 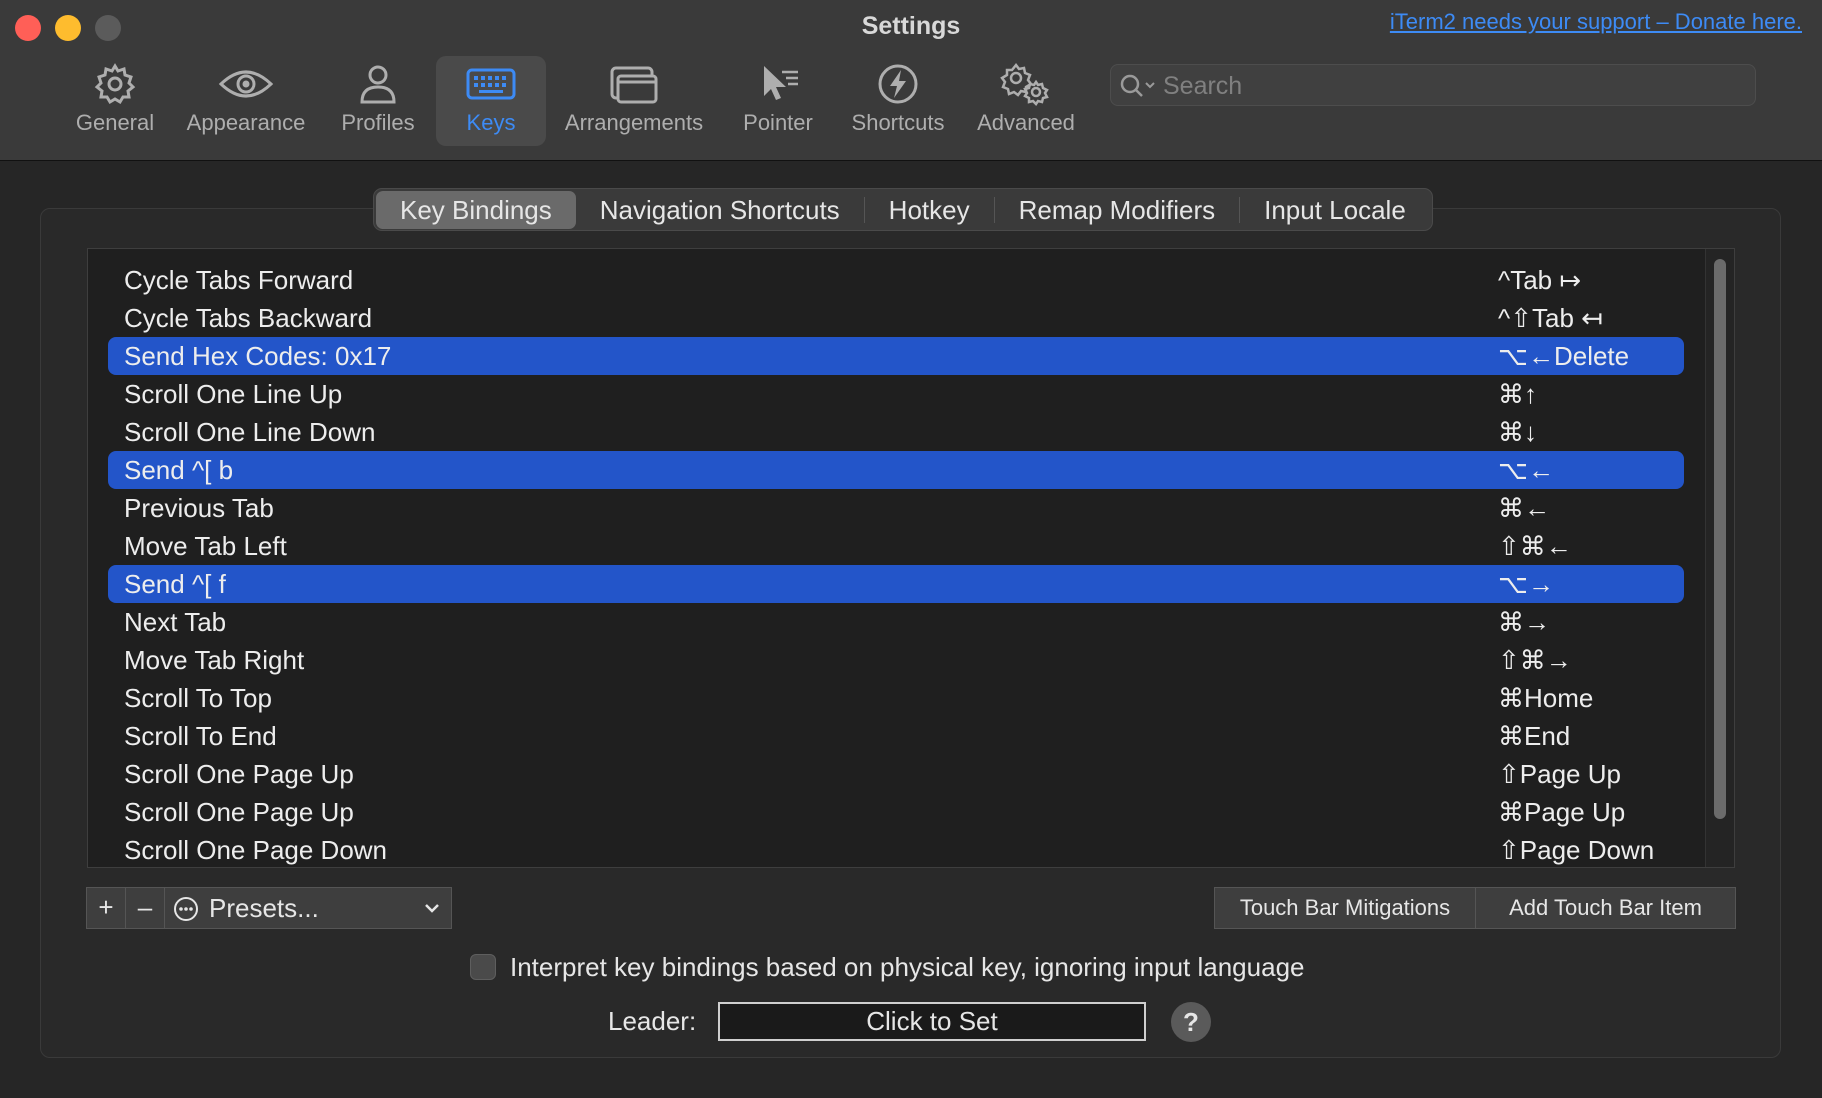 I want to click on table-row: Move Tab Right ⇧⌘→, so click(x=896, y=660).